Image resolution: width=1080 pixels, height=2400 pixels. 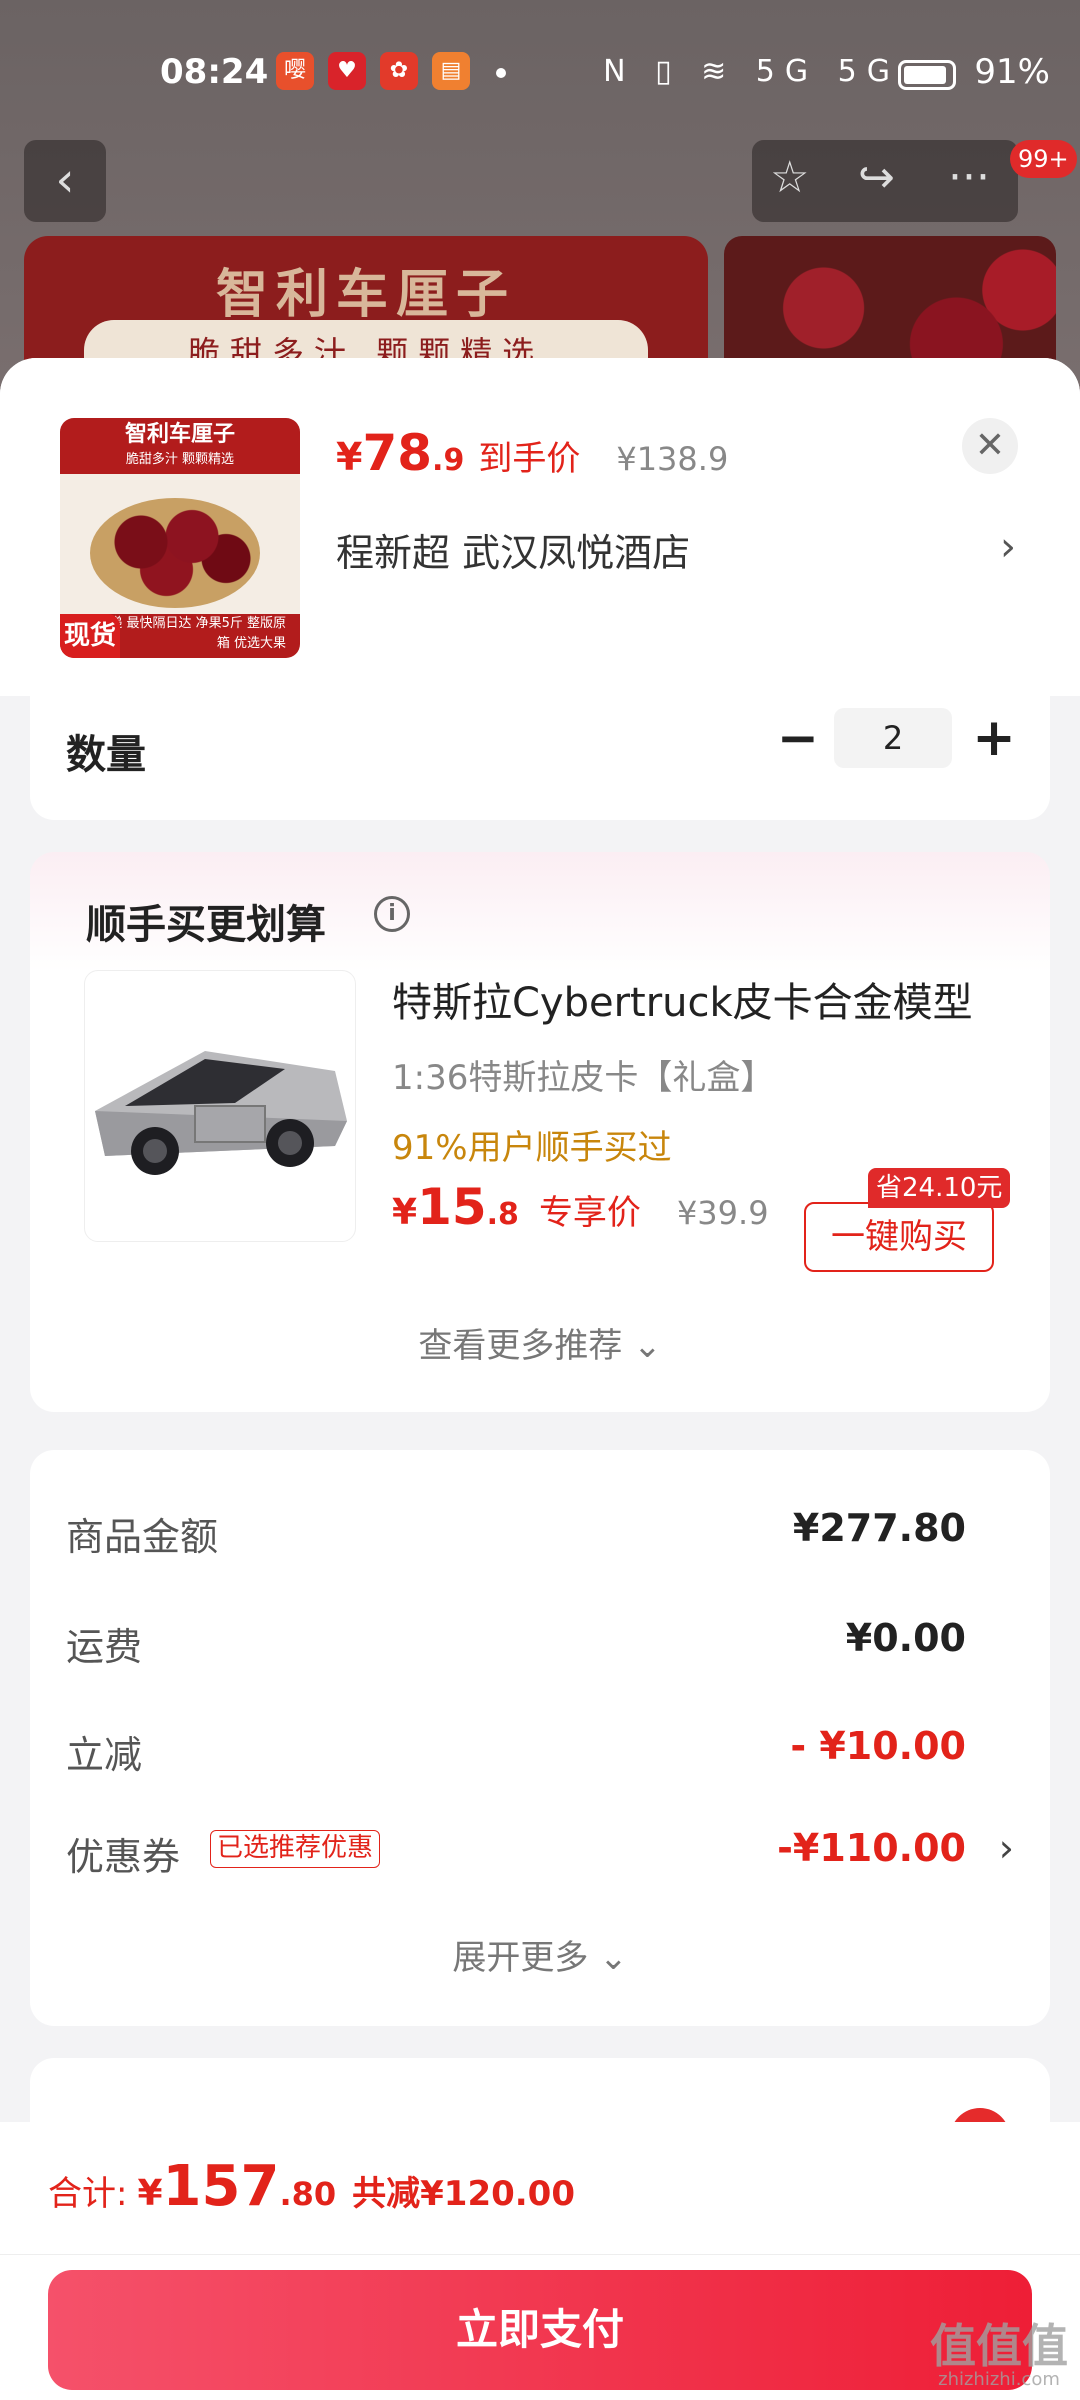 I want to click on total-integer: 157, so click(x=221, y=2186).